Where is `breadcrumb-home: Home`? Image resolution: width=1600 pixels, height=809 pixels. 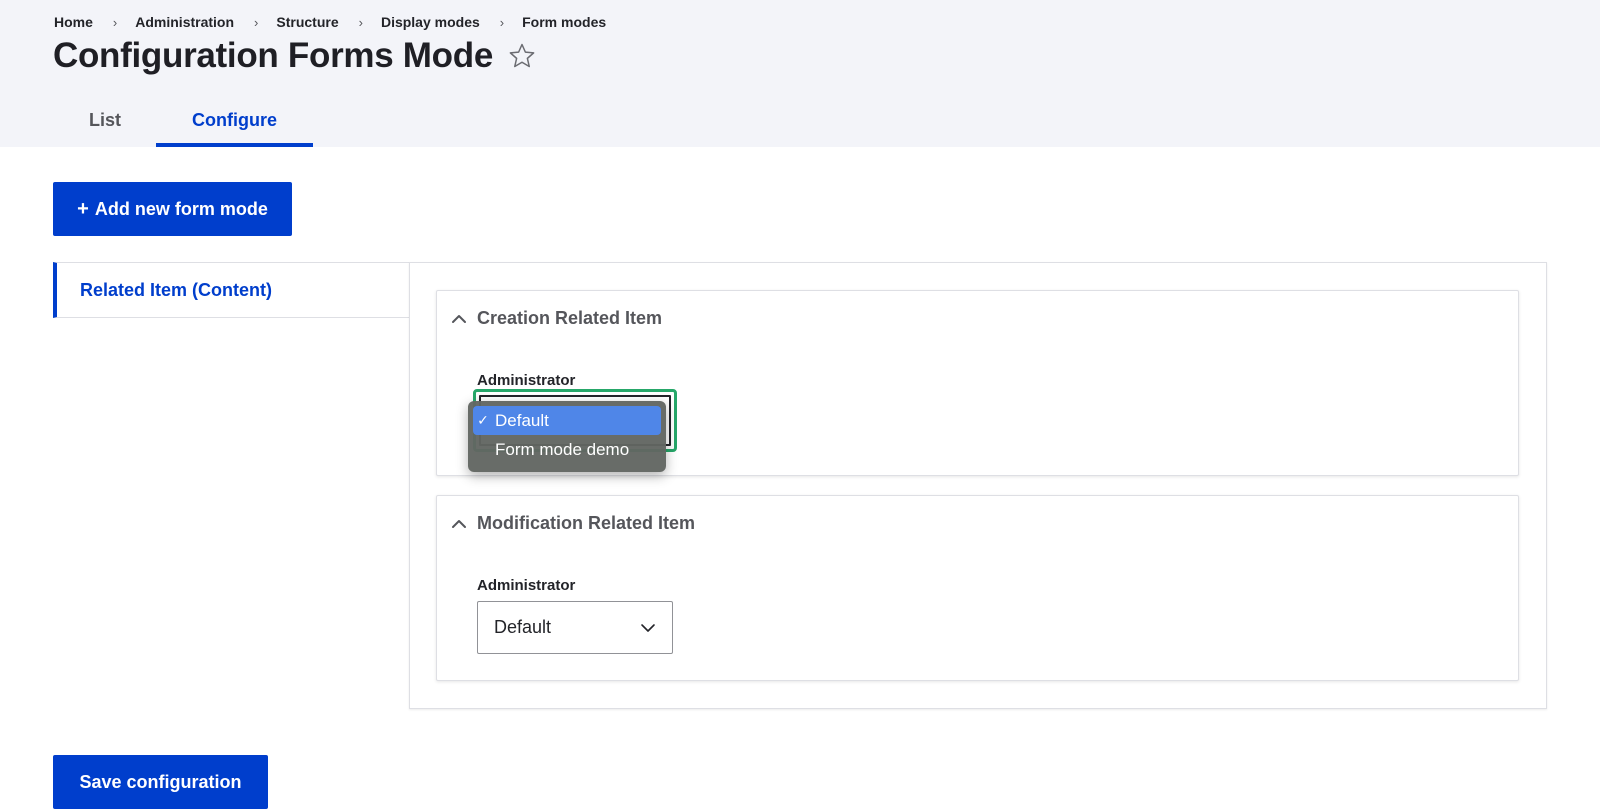
breadcrumb-home: Home is located at coordinates (73, 22).